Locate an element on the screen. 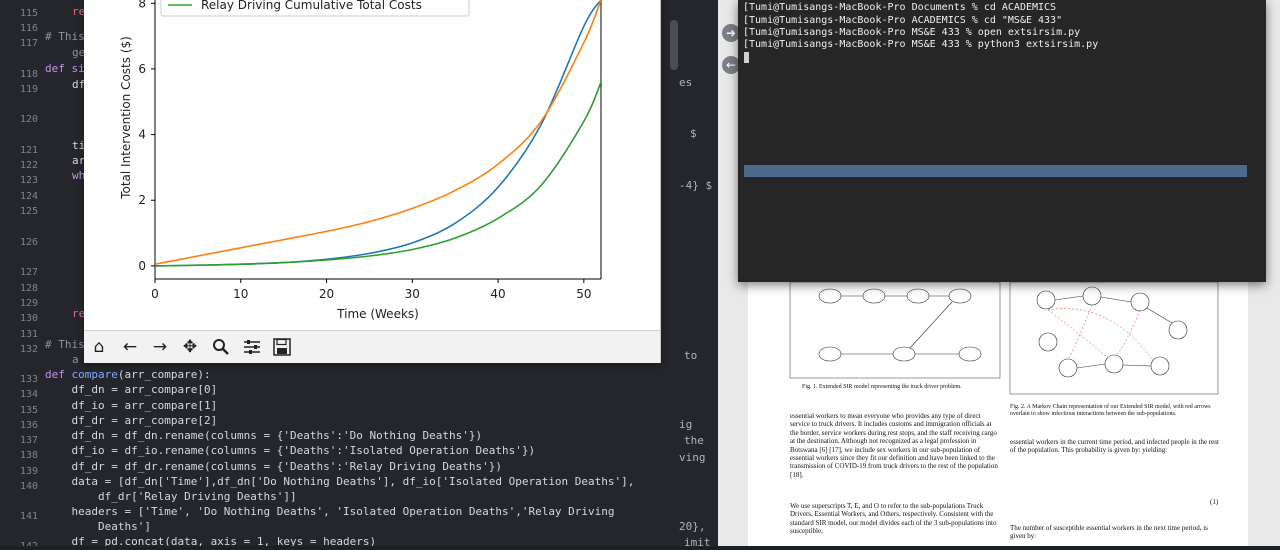 This screenshot has width=1280, height=550. editor-fragment: imit is located at coordinates (697, 541).